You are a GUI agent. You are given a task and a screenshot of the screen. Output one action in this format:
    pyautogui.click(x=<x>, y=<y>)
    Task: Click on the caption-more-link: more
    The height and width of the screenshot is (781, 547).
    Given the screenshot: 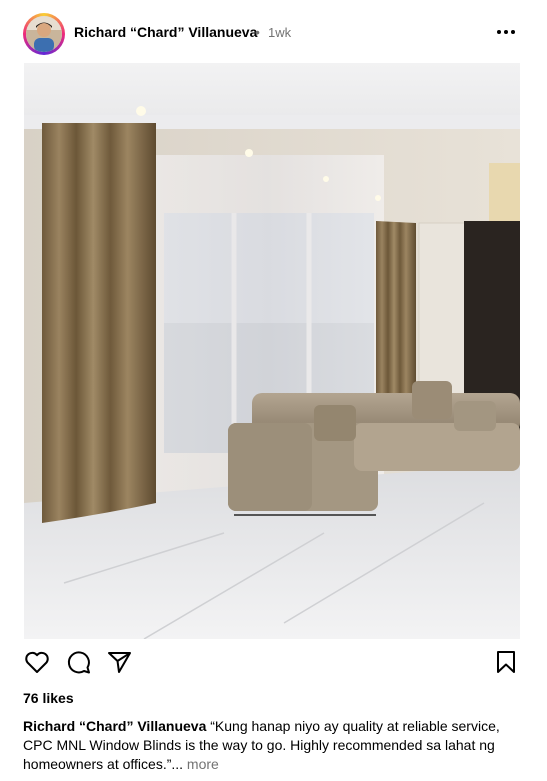 What is the action you would take?
    pyautogui.click(x=201, y=764)
    